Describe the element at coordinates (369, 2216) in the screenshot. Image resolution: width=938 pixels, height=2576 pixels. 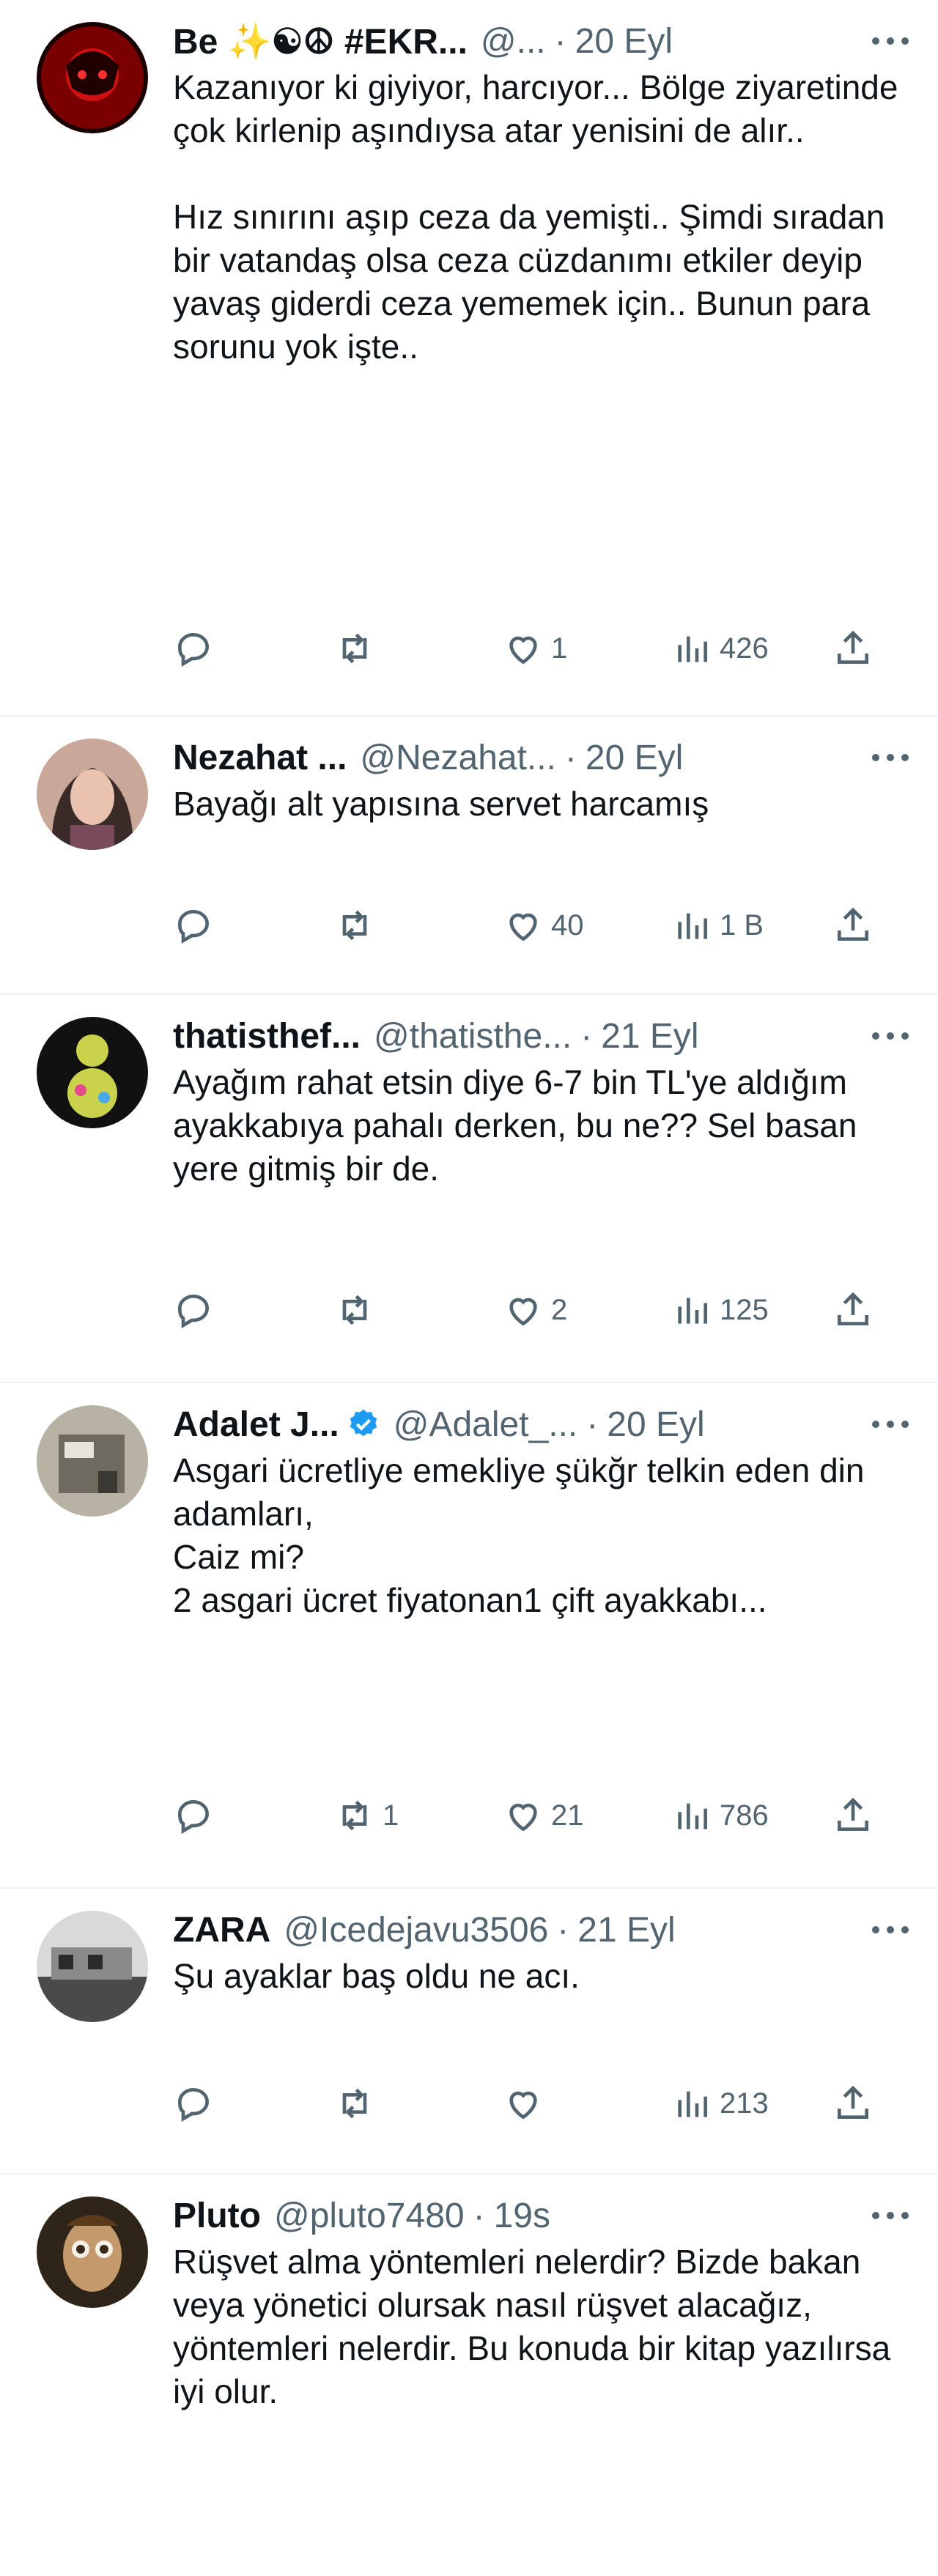
I see `handle: @pluto7480` at that location.